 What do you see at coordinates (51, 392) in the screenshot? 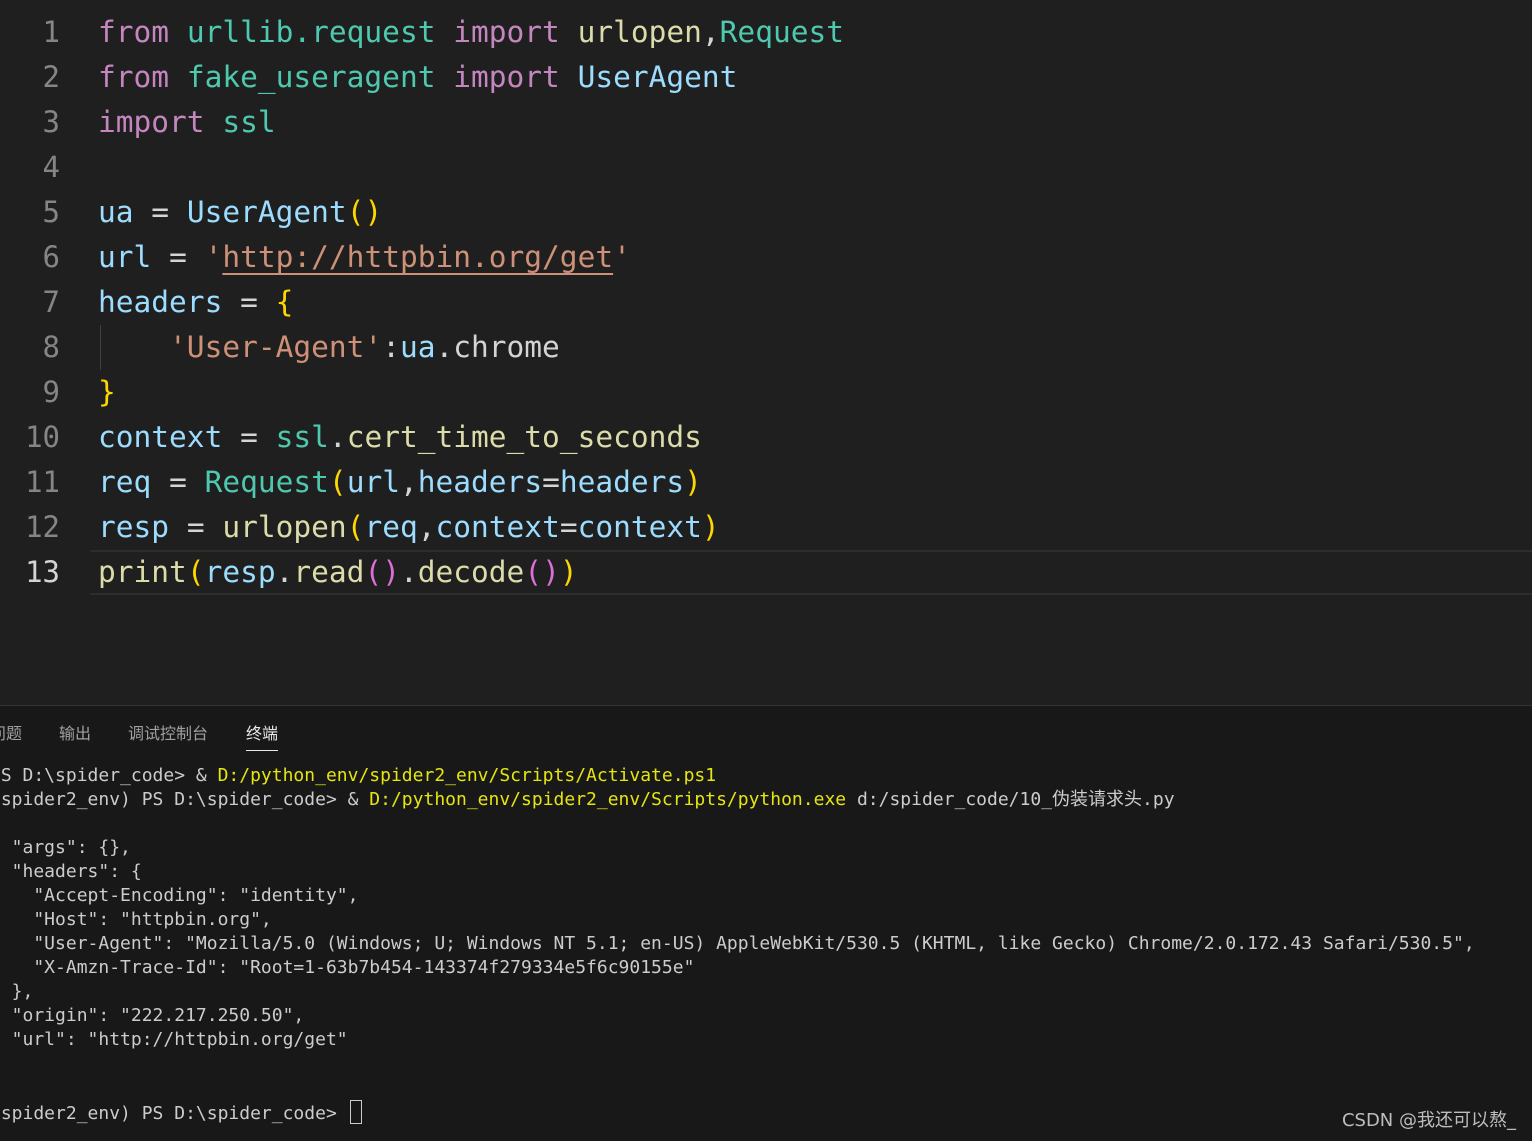
I see `line-number: 9` at bounding box center [51, 392].